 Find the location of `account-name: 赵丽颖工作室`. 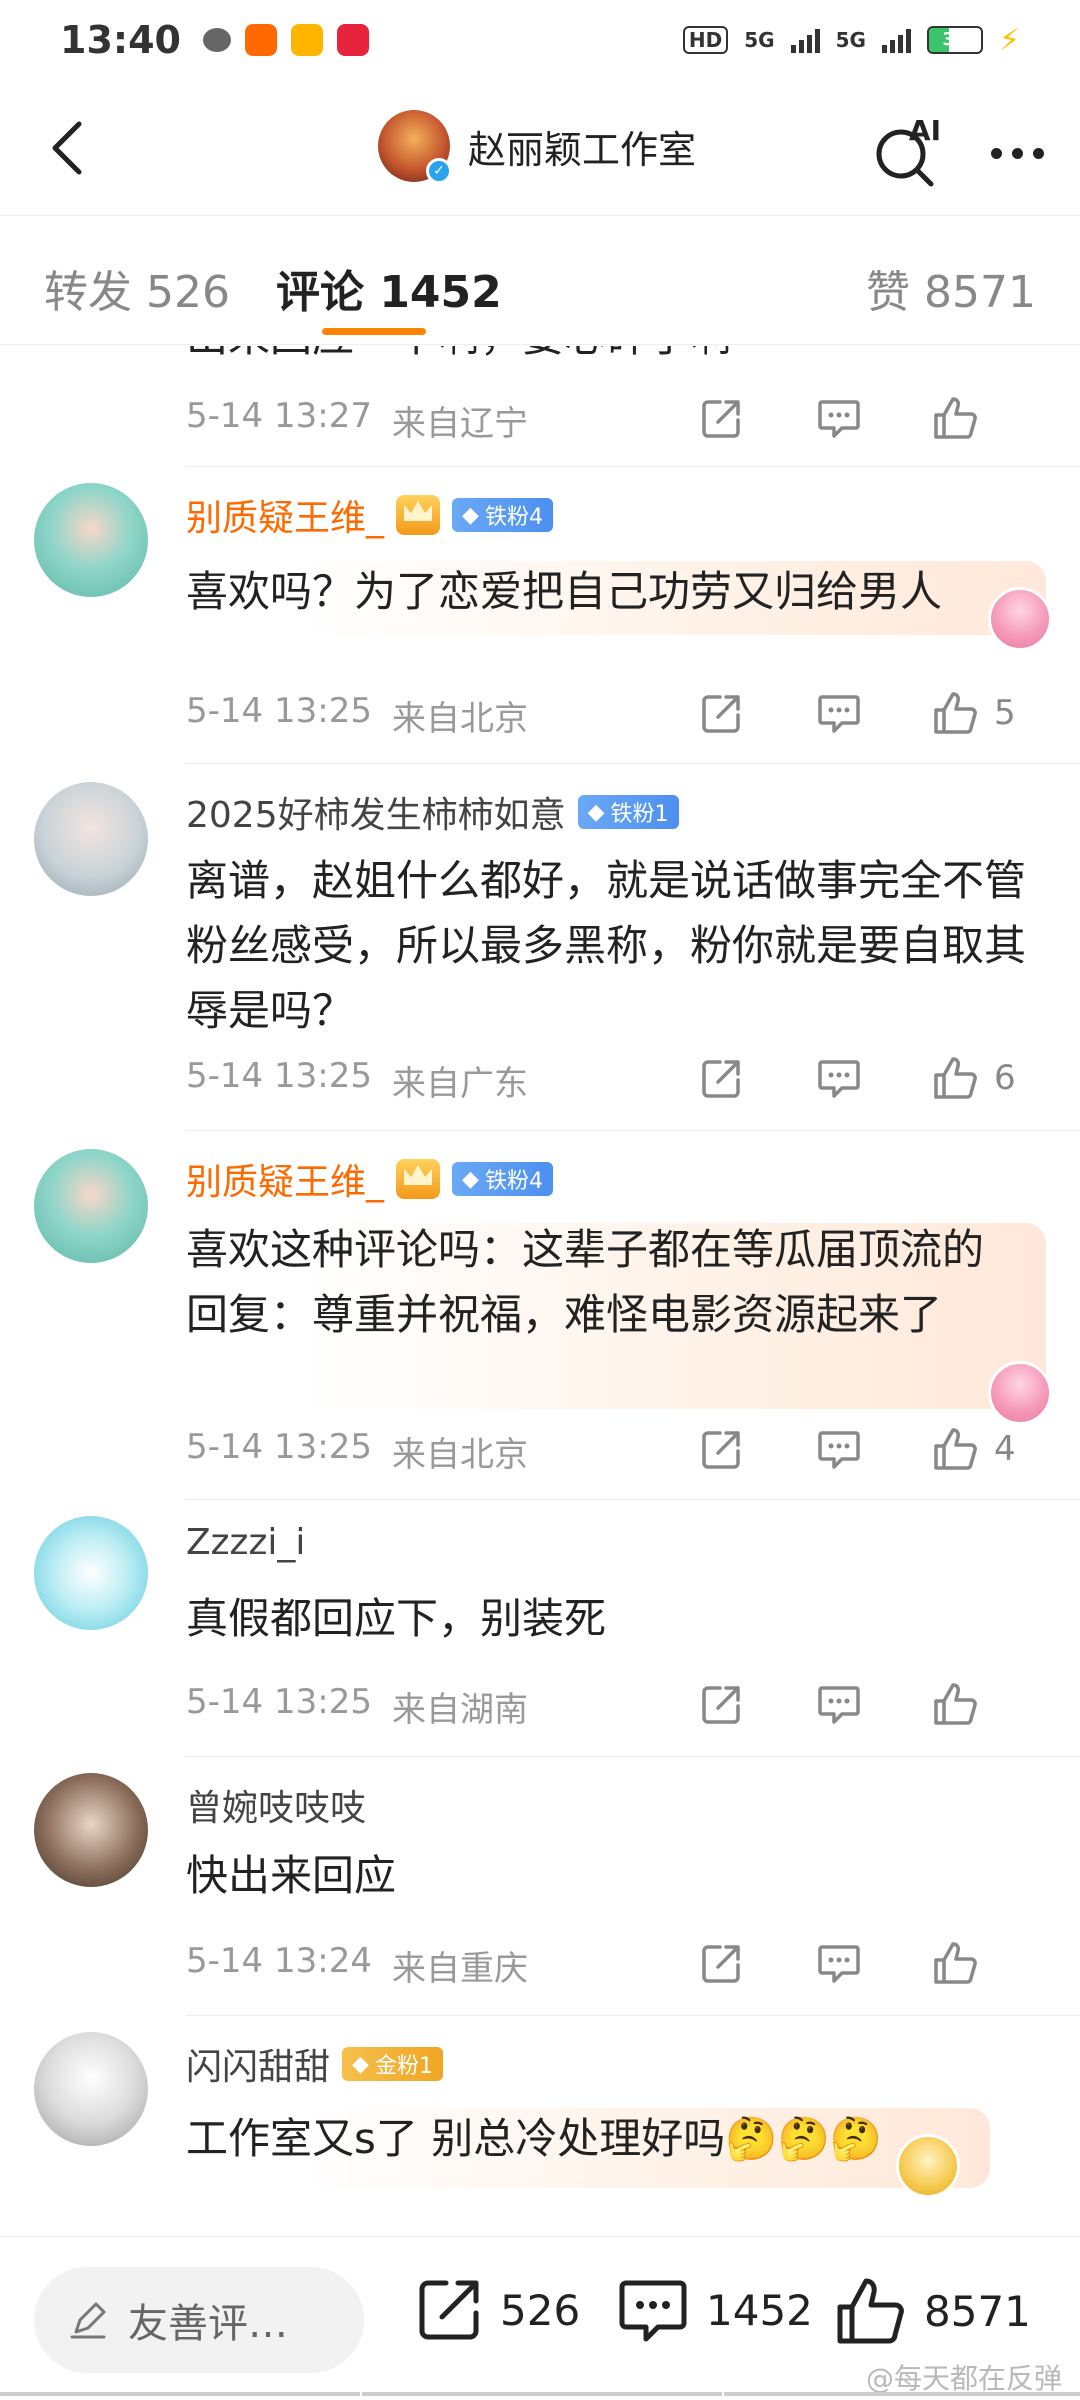

account-name: 赵丽颖工作室 is located at coordinates (582, 149).